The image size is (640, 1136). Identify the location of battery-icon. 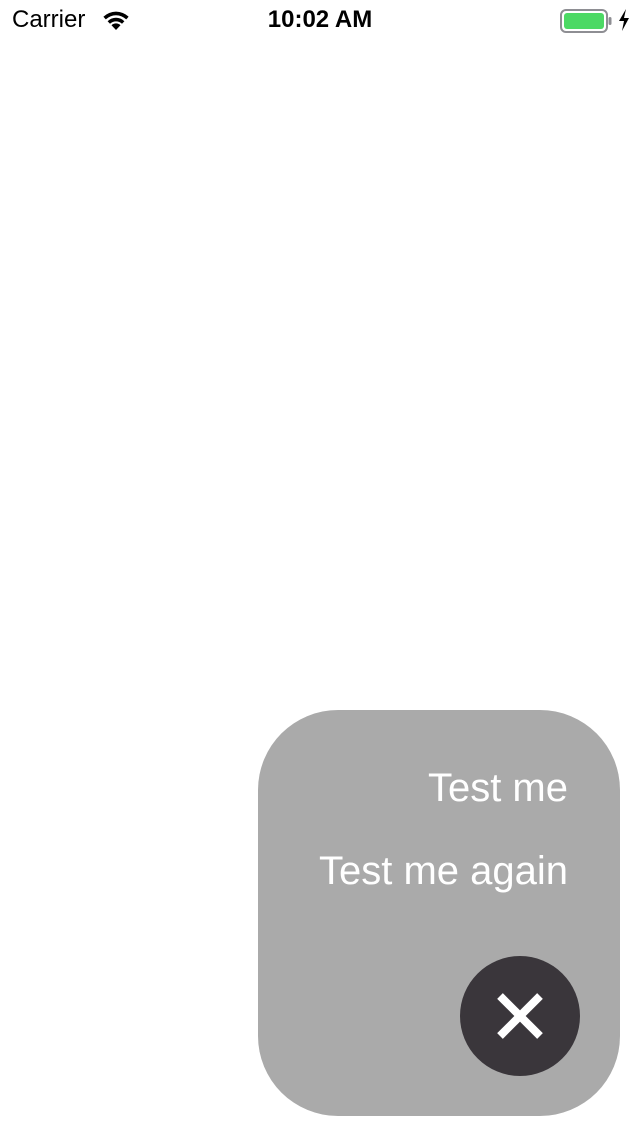
(586, 21).